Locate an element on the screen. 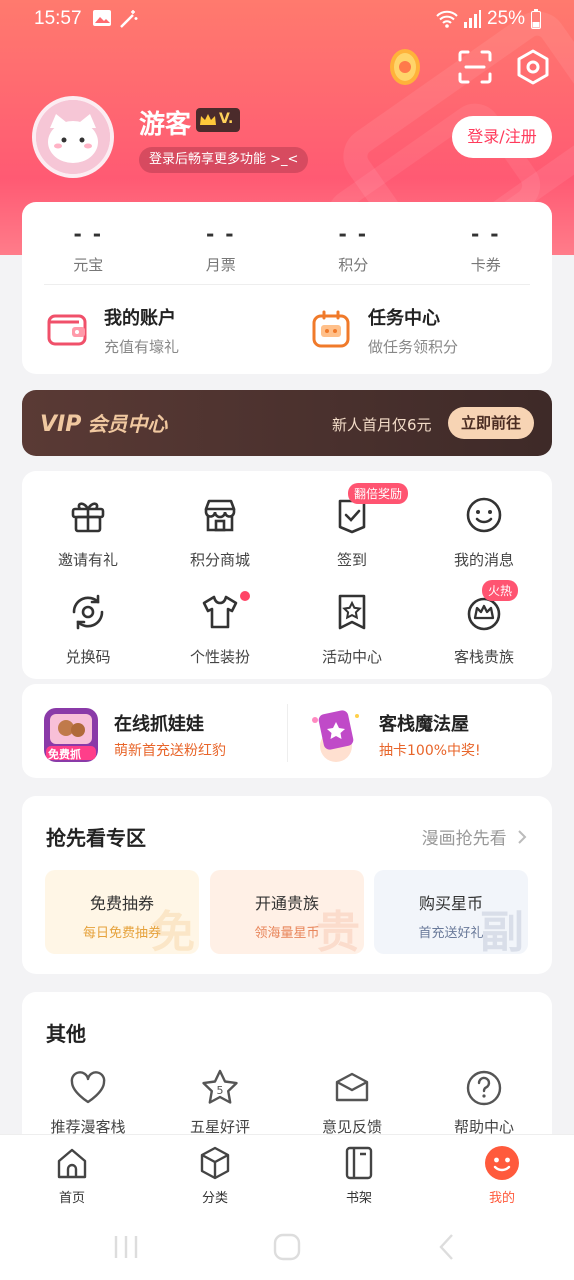 This screenshot has height=1280, width=574. nav-bookshelf: 书架 is located at coordinates (359, 1175).